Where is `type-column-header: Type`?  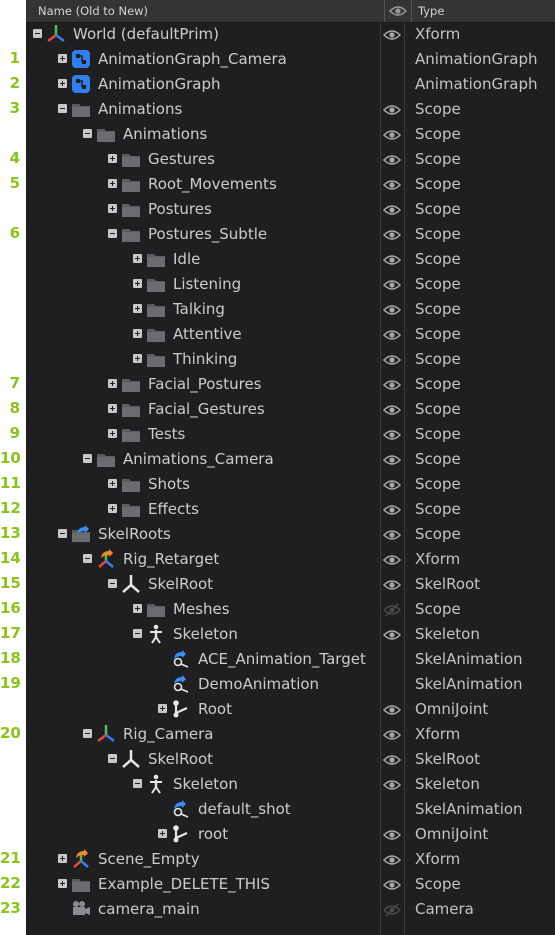 type-column-header: Type is located at coordinates (431, 11).